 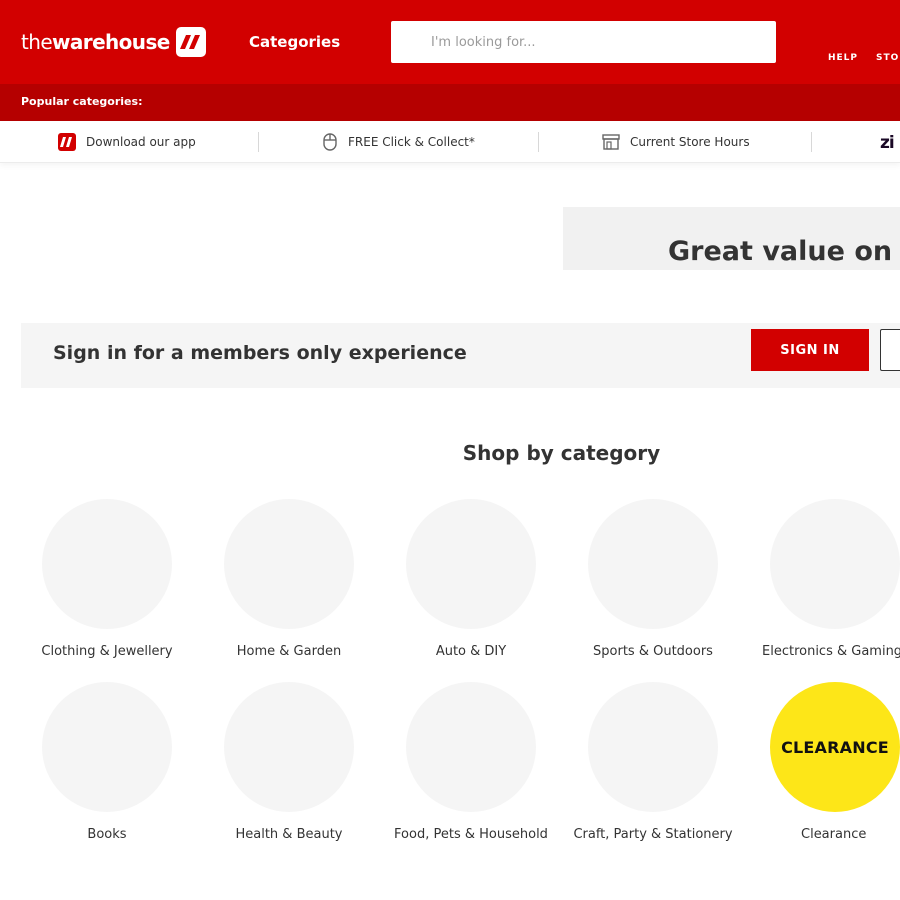 I want to click on clearance-badge: CLEARANCE, so click(x=835, y=747).